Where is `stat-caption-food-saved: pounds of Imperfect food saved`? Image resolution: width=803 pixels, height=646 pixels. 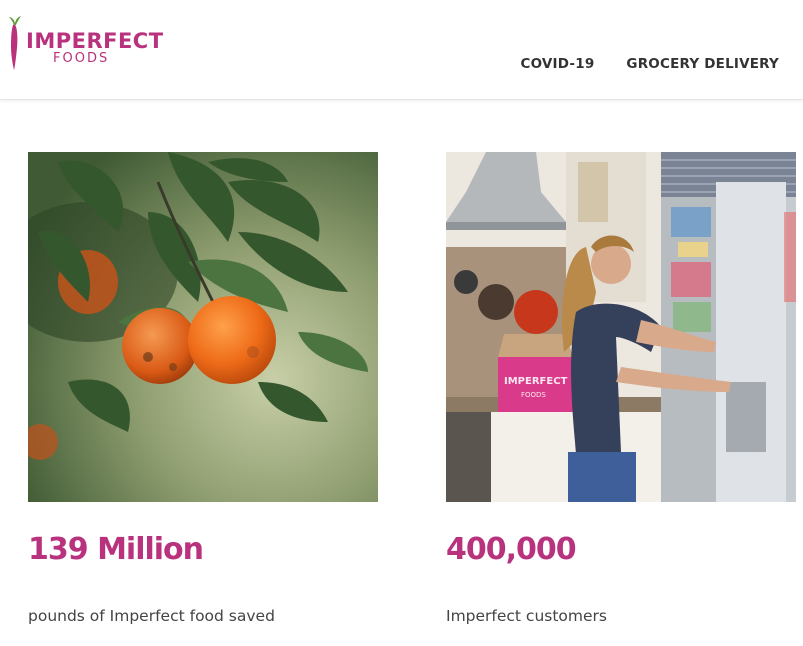
stat-caption-food-saved: pounds of Imperfect food saved is located at coordinates (151, 616).